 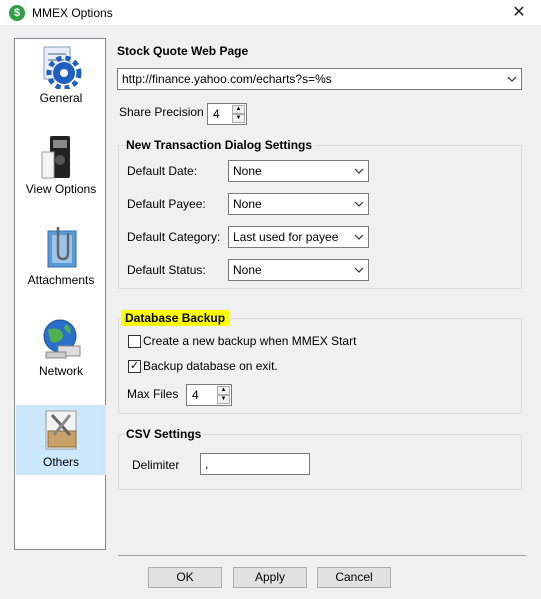 What do you see at coordinates (166, 270) in the screenshot?
I see `default-status-label: Default Status:` at bounding box center [166, 270].